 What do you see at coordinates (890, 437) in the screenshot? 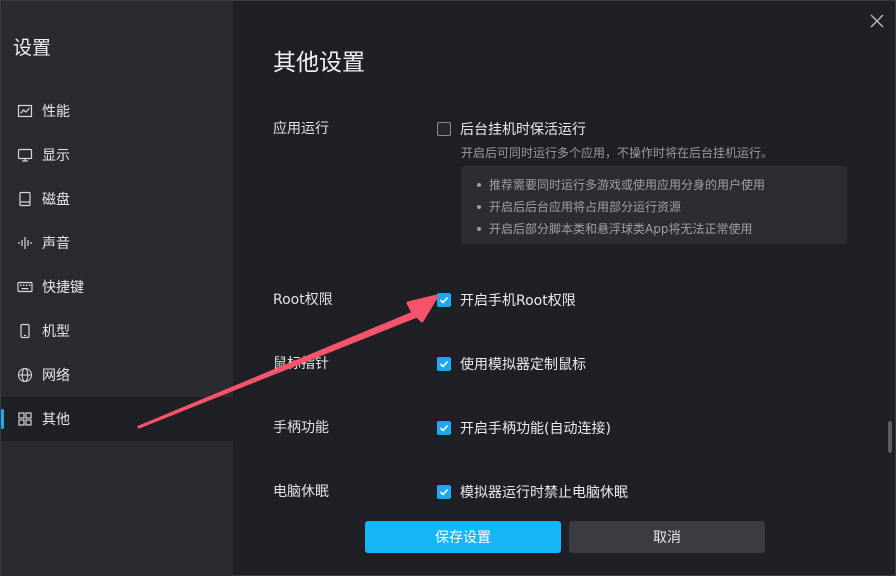
I see `scrollbar-thumb` at bounding box center [890, 437].